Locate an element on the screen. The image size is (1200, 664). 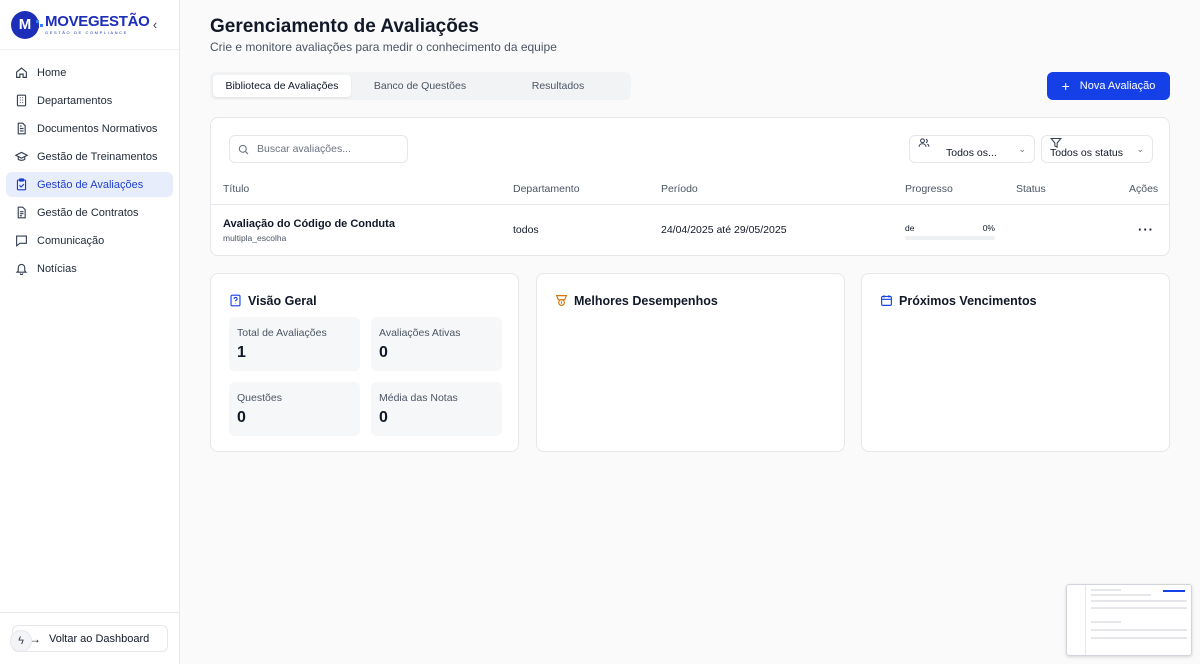
stat-label: Total de Avaliações is located at coordinates (282, 333).